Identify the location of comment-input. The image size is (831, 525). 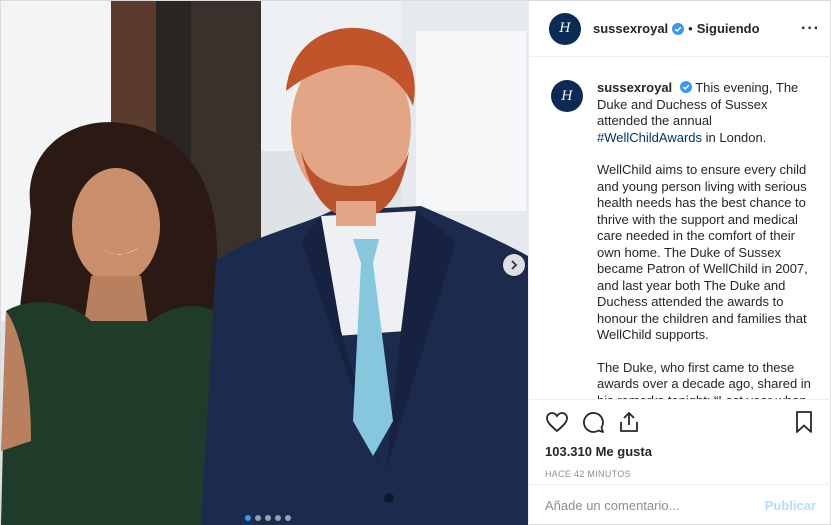
(655, 505).